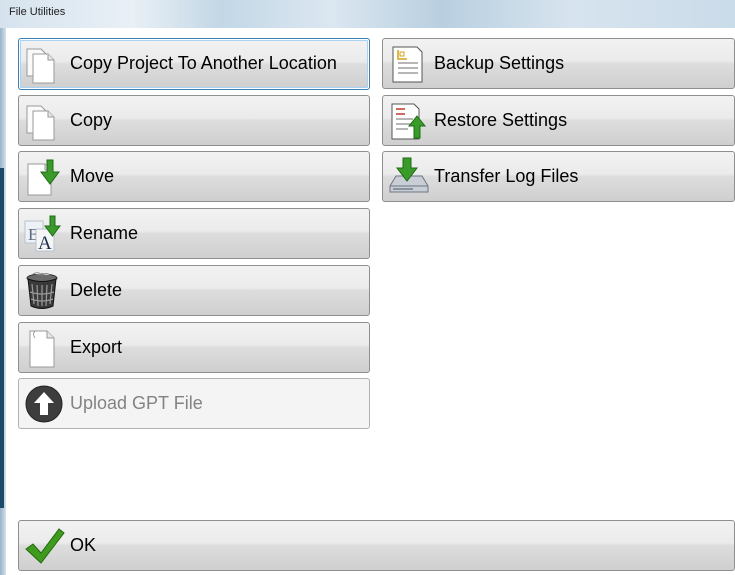 This screenshot has height=575, width=735. I want to click on move-label: Move, so click(92, 176).